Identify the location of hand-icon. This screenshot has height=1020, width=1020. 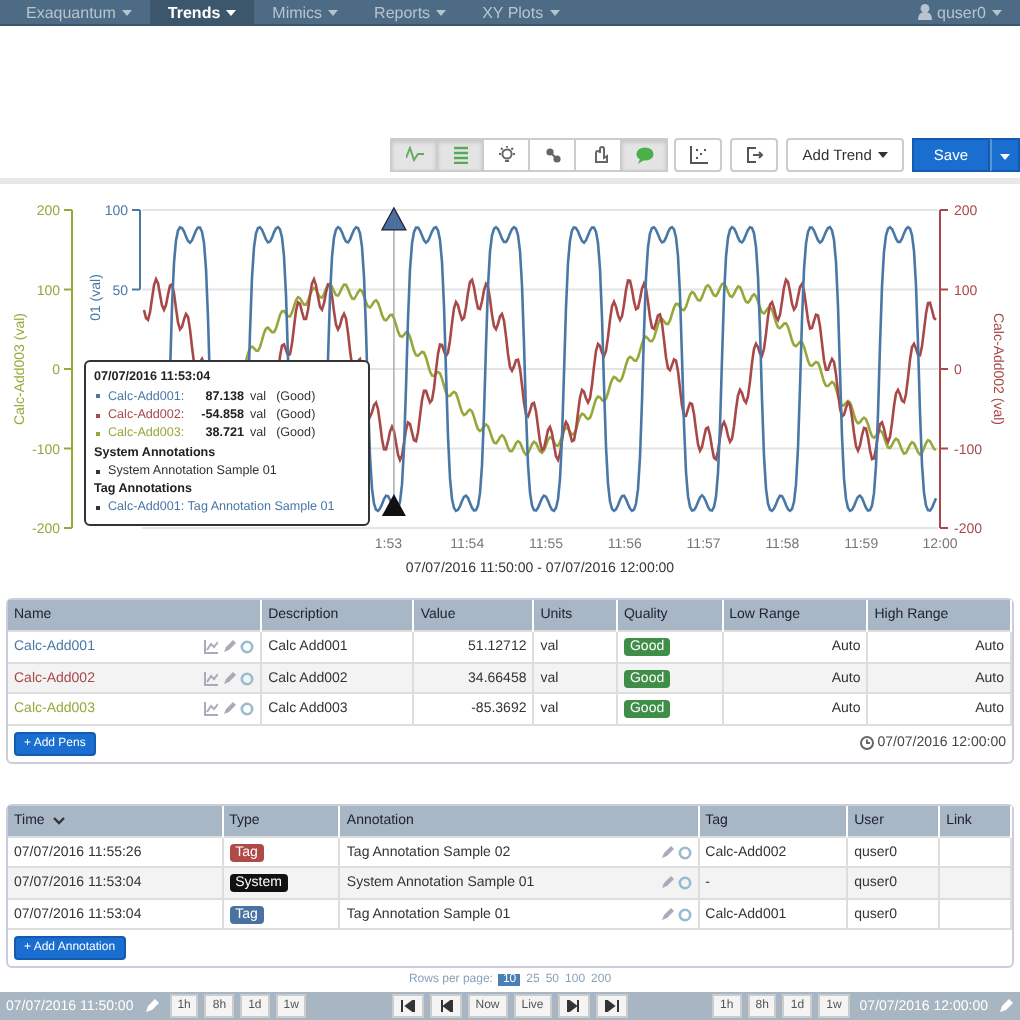
(598, 155).